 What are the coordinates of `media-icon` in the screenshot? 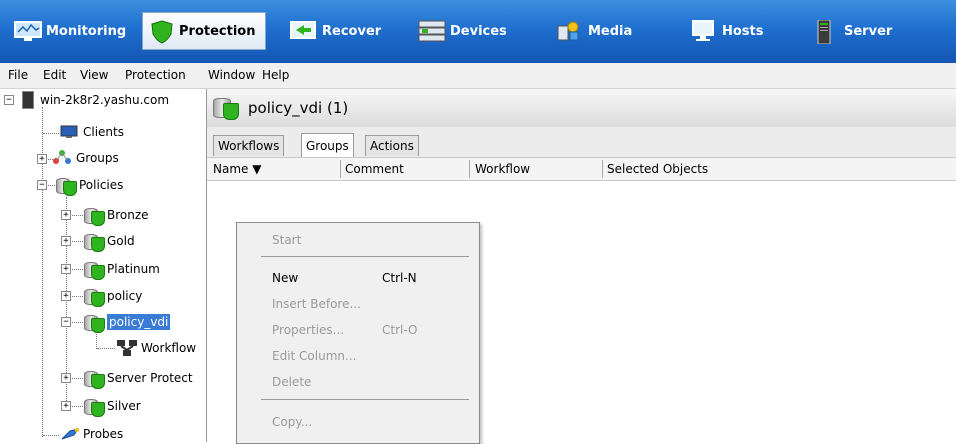 It's located at (570, 31).